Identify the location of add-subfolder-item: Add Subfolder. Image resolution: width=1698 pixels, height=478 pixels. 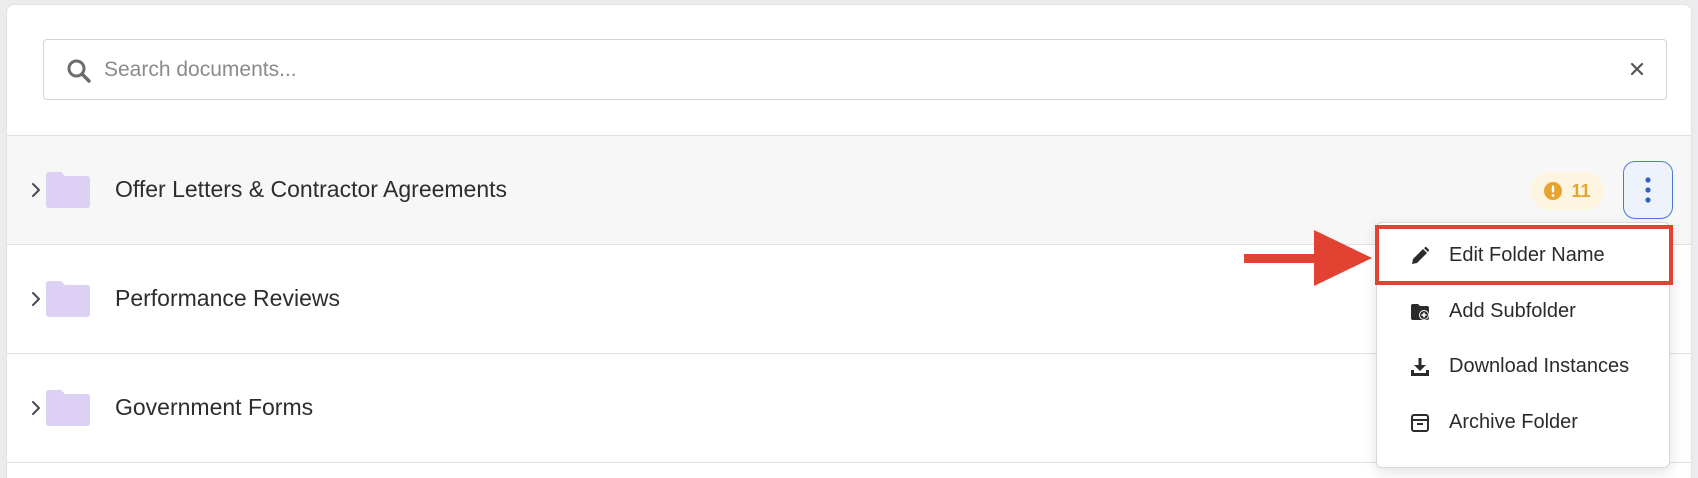
(1524, 311).